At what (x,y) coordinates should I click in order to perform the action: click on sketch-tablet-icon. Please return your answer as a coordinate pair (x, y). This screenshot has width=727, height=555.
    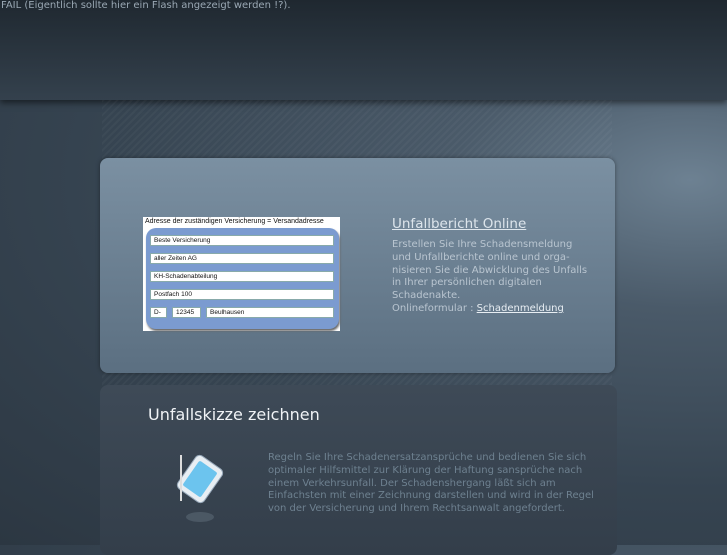
    Looking at the image, I should click on (200, 491).